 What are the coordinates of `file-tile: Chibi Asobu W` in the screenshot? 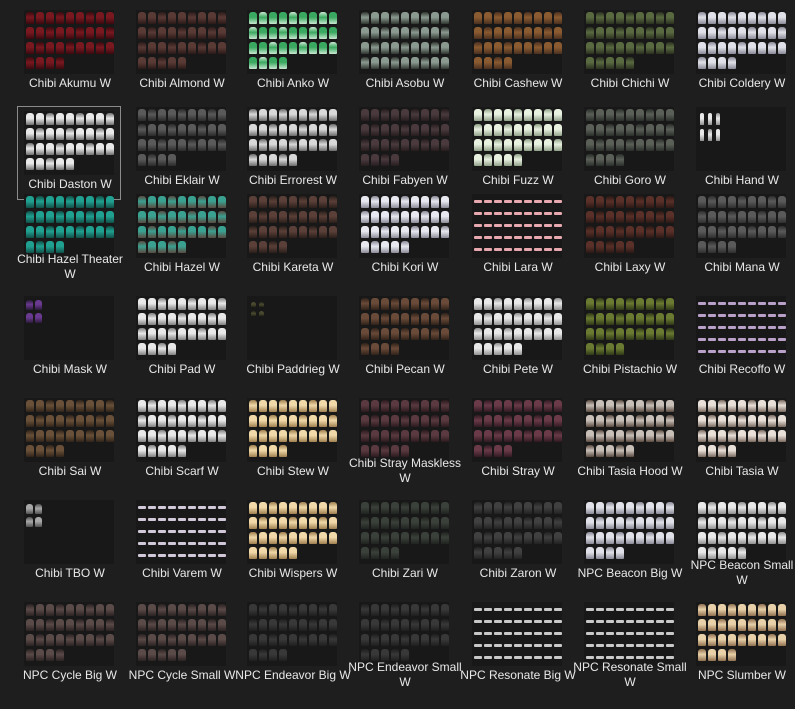 It's located at (404, 54).